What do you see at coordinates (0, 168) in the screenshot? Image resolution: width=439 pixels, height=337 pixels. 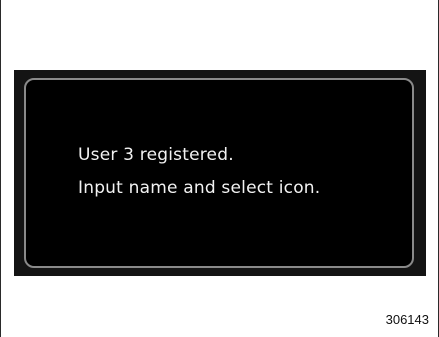 I see `left-border` at bounding box center [0, 168].